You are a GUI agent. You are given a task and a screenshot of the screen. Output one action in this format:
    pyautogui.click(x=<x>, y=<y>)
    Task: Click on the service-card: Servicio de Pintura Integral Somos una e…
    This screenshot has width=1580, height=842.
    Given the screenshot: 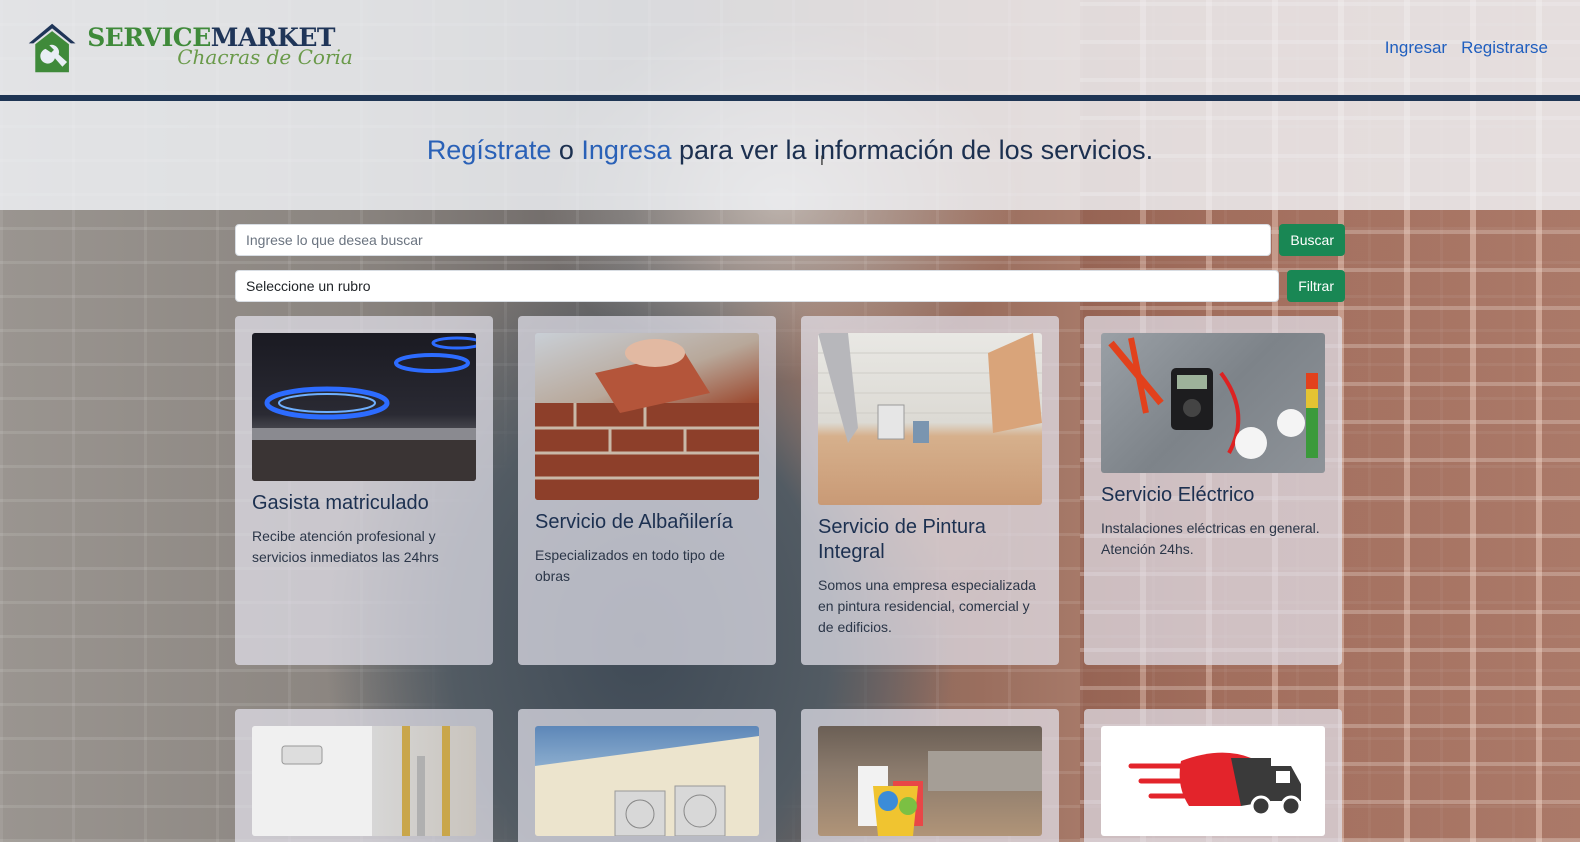 What is the action you would take?
    pyautogui.click(x=930, y=490)
    